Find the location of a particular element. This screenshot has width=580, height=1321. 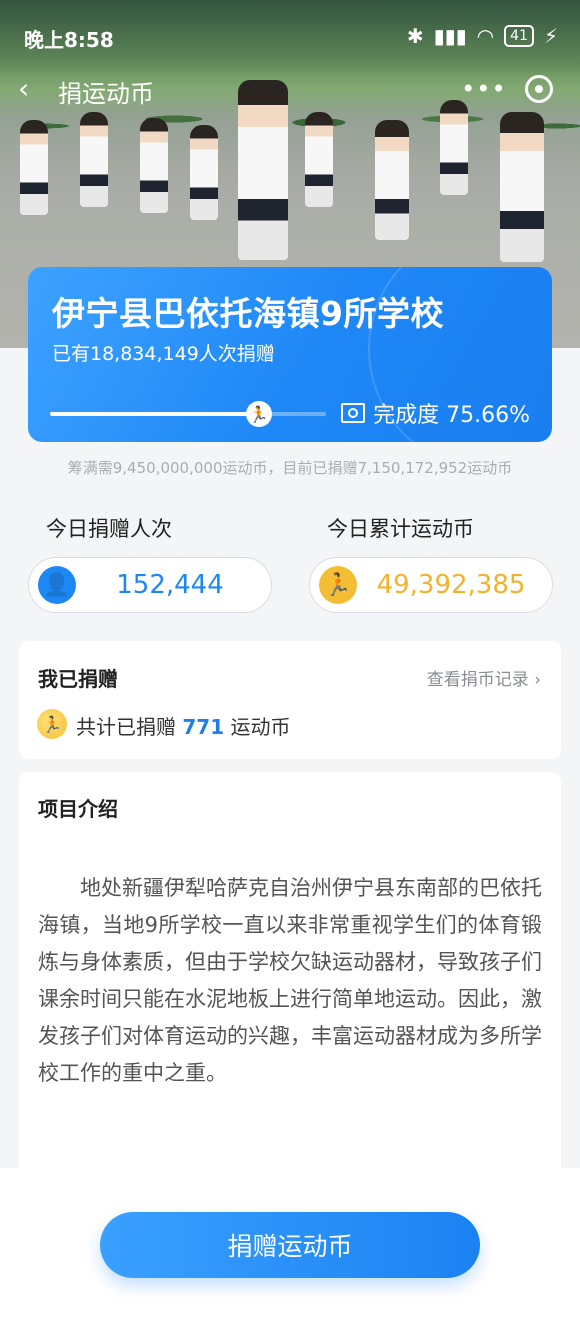

completion-label: 完成度 75.66% is located at coordinates (451, 415).